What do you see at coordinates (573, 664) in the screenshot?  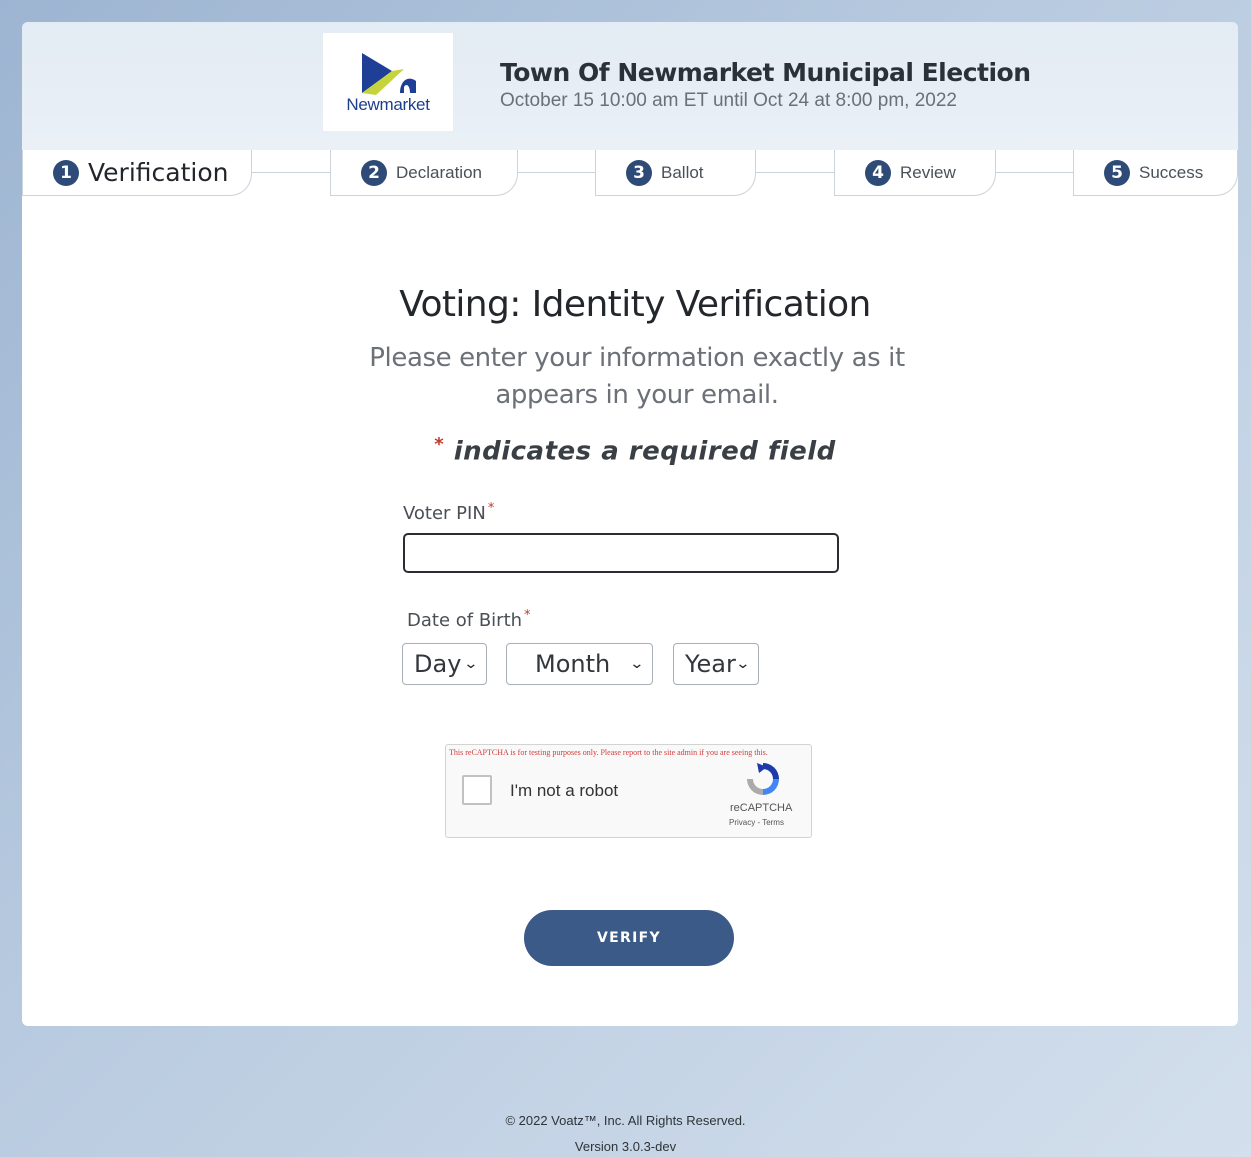 I see `month-select-value: Month` at bounding box center [573, 664].